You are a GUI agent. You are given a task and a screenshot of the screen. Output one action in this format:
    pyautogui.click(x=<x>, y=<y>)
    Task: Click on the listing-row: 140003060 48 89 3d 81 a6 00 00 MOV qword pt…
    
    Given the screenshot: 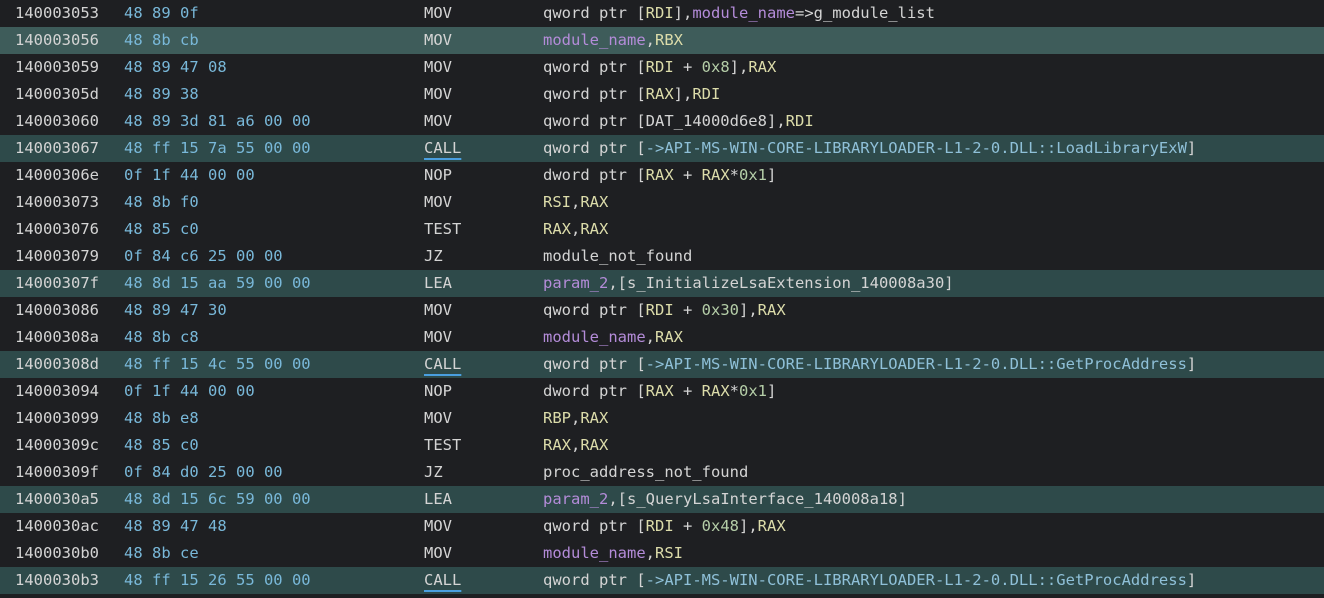 What is the action you would take?
    pyautogui.click(x=662, y=121)
    